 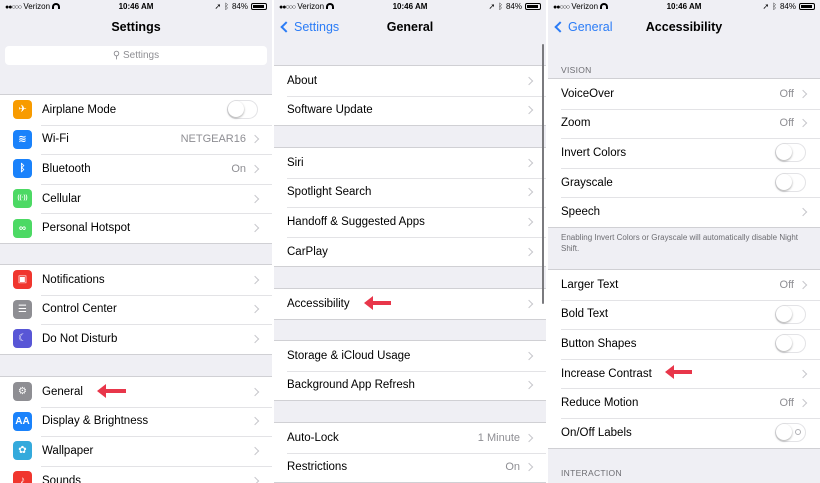 What do you see at coordinates (136, 139) in the screenshot?
I see `row-wi-fi: ≋ Wi-Fi NETGEAR16` at bounding box center [136, 139].